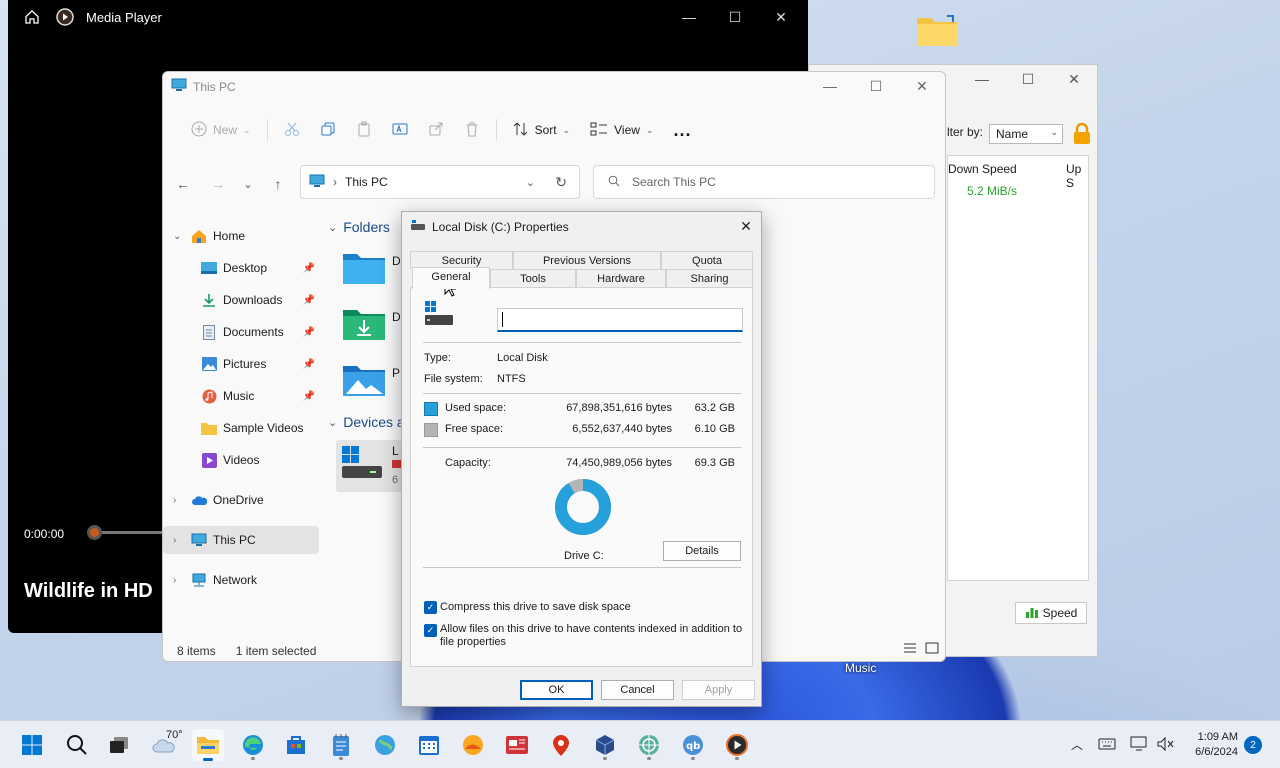 The image size is (1280, 768). What do you see at coordinates (165, 745) in the screenshot?
I see `weather-widget: 70°` at bounding box center [165, 745].